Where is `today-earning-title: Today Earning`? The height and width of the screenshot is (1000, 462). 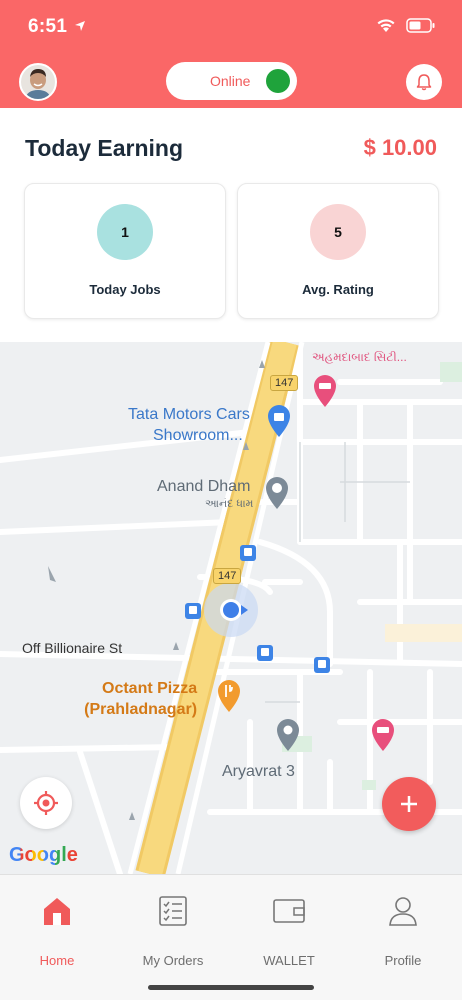
today-earning-title: Today Earning is located at coordinates (104, 148).